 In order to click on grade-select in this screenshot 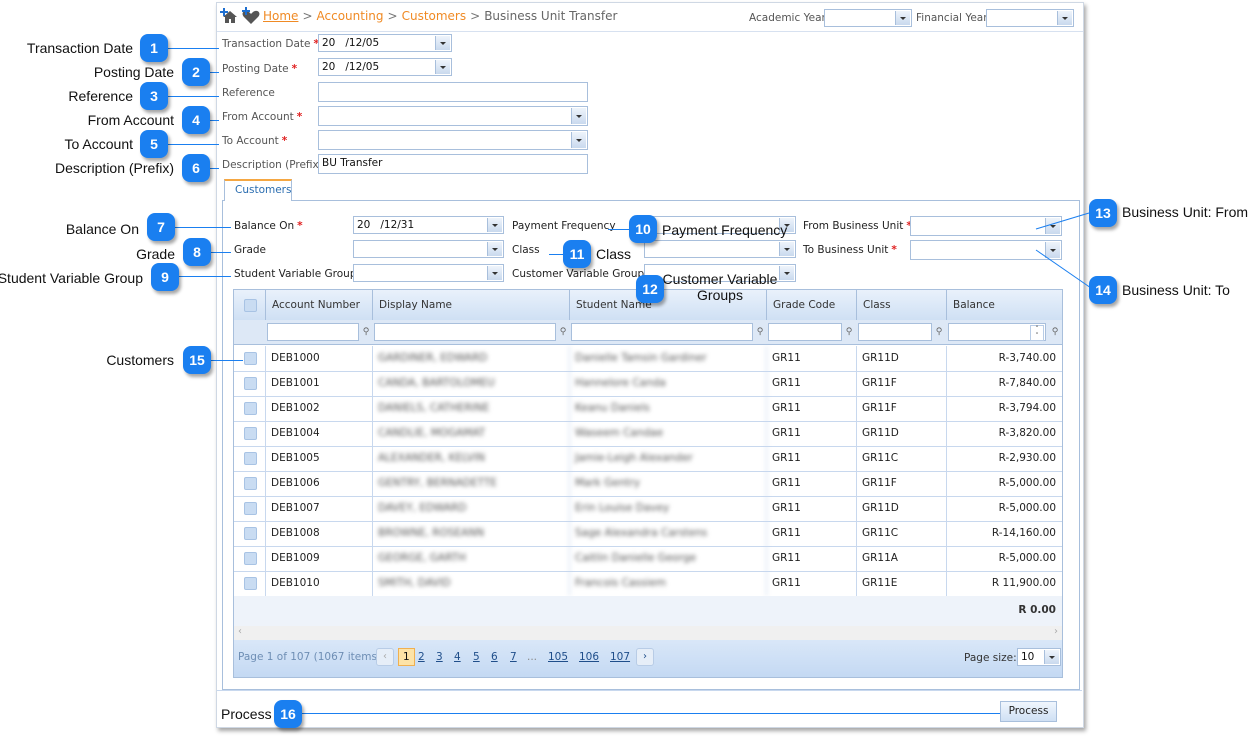, I will do `click(428, 249)`.